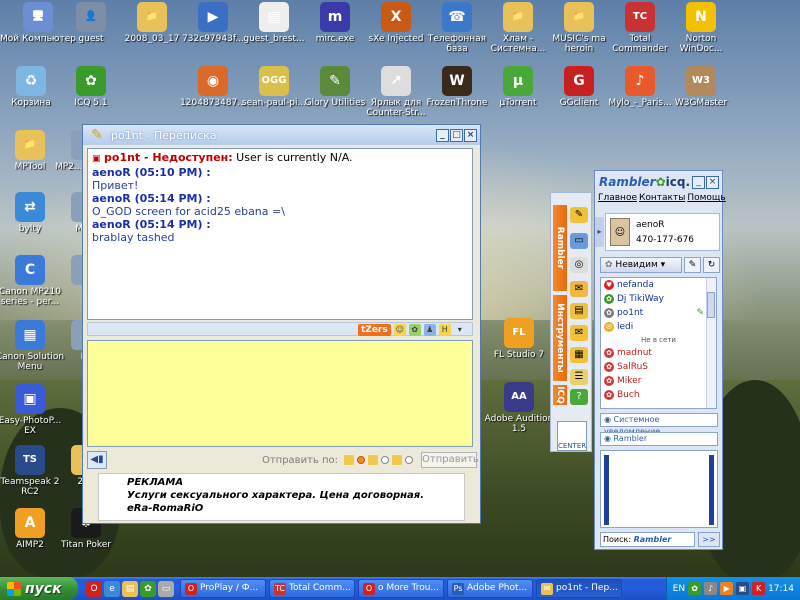  What do you see at coordinates (658, 395) in the screenshot?
I see `contact-item: ✿ Buch` at bounding box center [658, 395].